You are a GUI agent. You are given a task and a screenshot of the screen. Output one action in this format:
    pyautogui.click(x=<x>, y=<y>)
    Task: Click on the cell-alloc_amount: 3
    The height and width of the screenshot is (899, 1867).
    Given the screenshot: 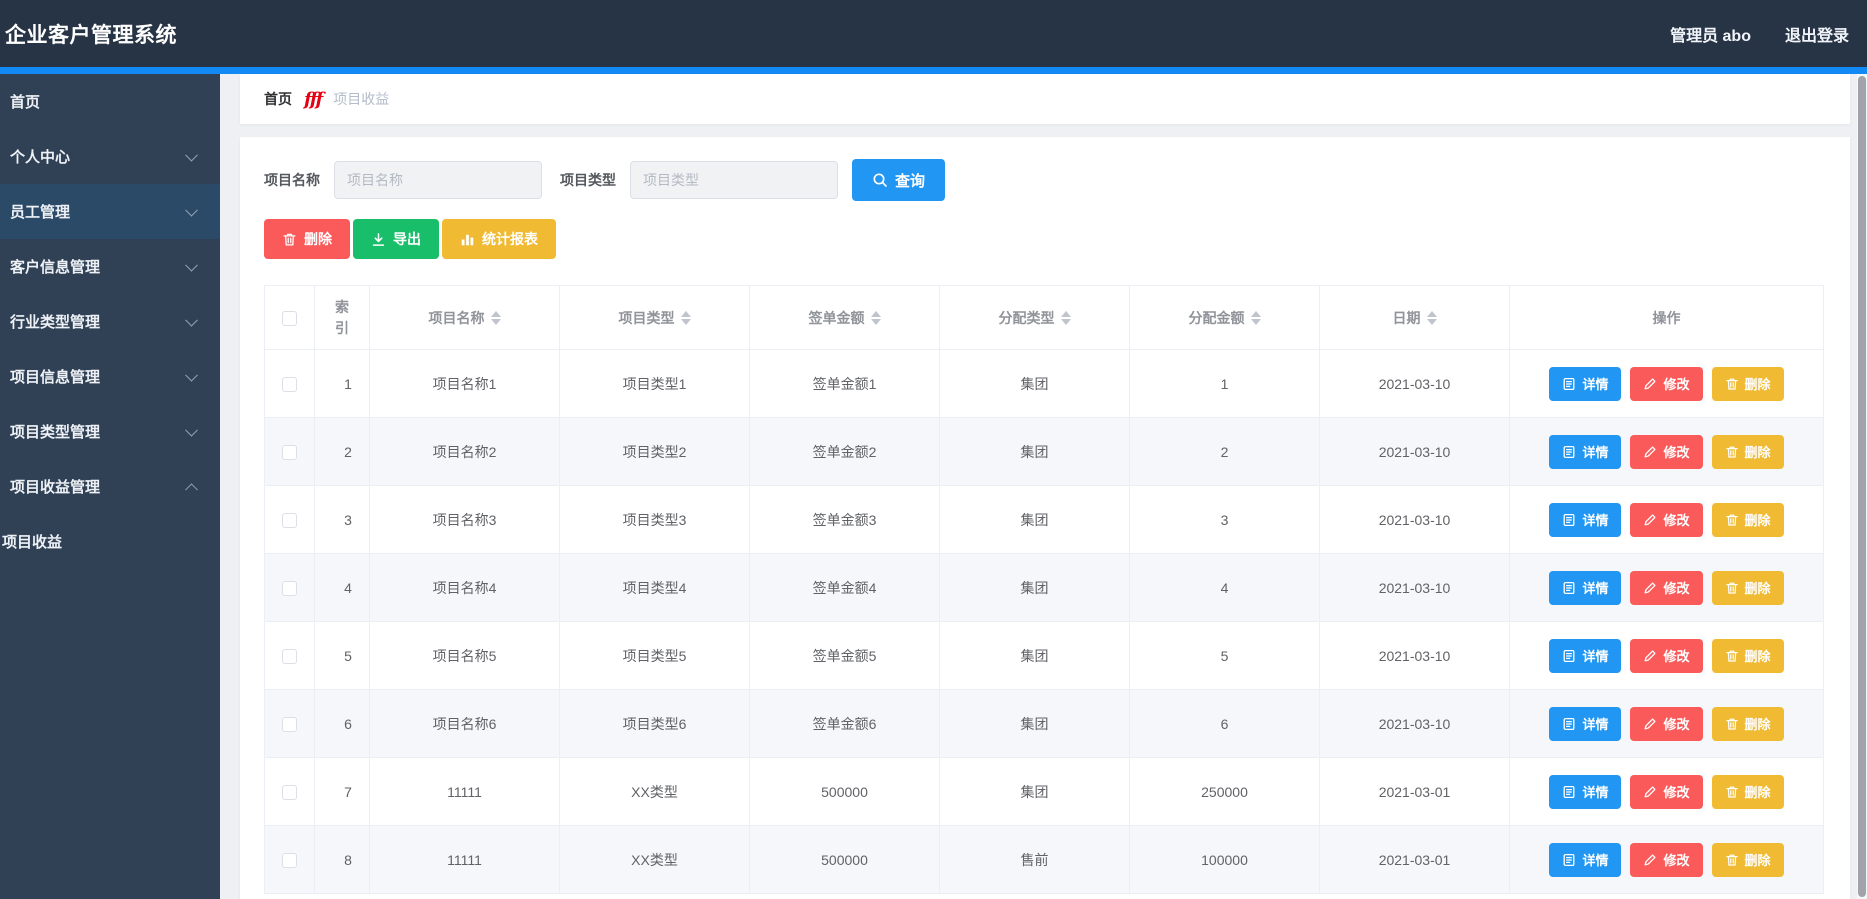 What is the action you would take?
    pyautogui.click(x=1224, y=519)
    